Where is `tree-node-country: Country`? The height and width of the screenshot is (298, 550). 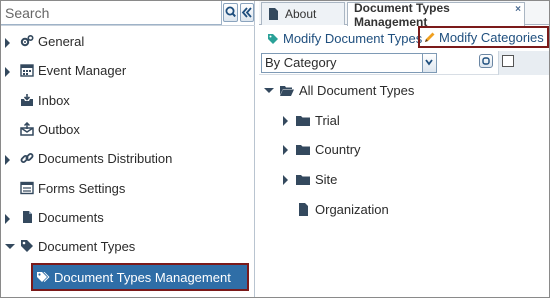 tree-node-country: Country is located at coordinates (343, 150).